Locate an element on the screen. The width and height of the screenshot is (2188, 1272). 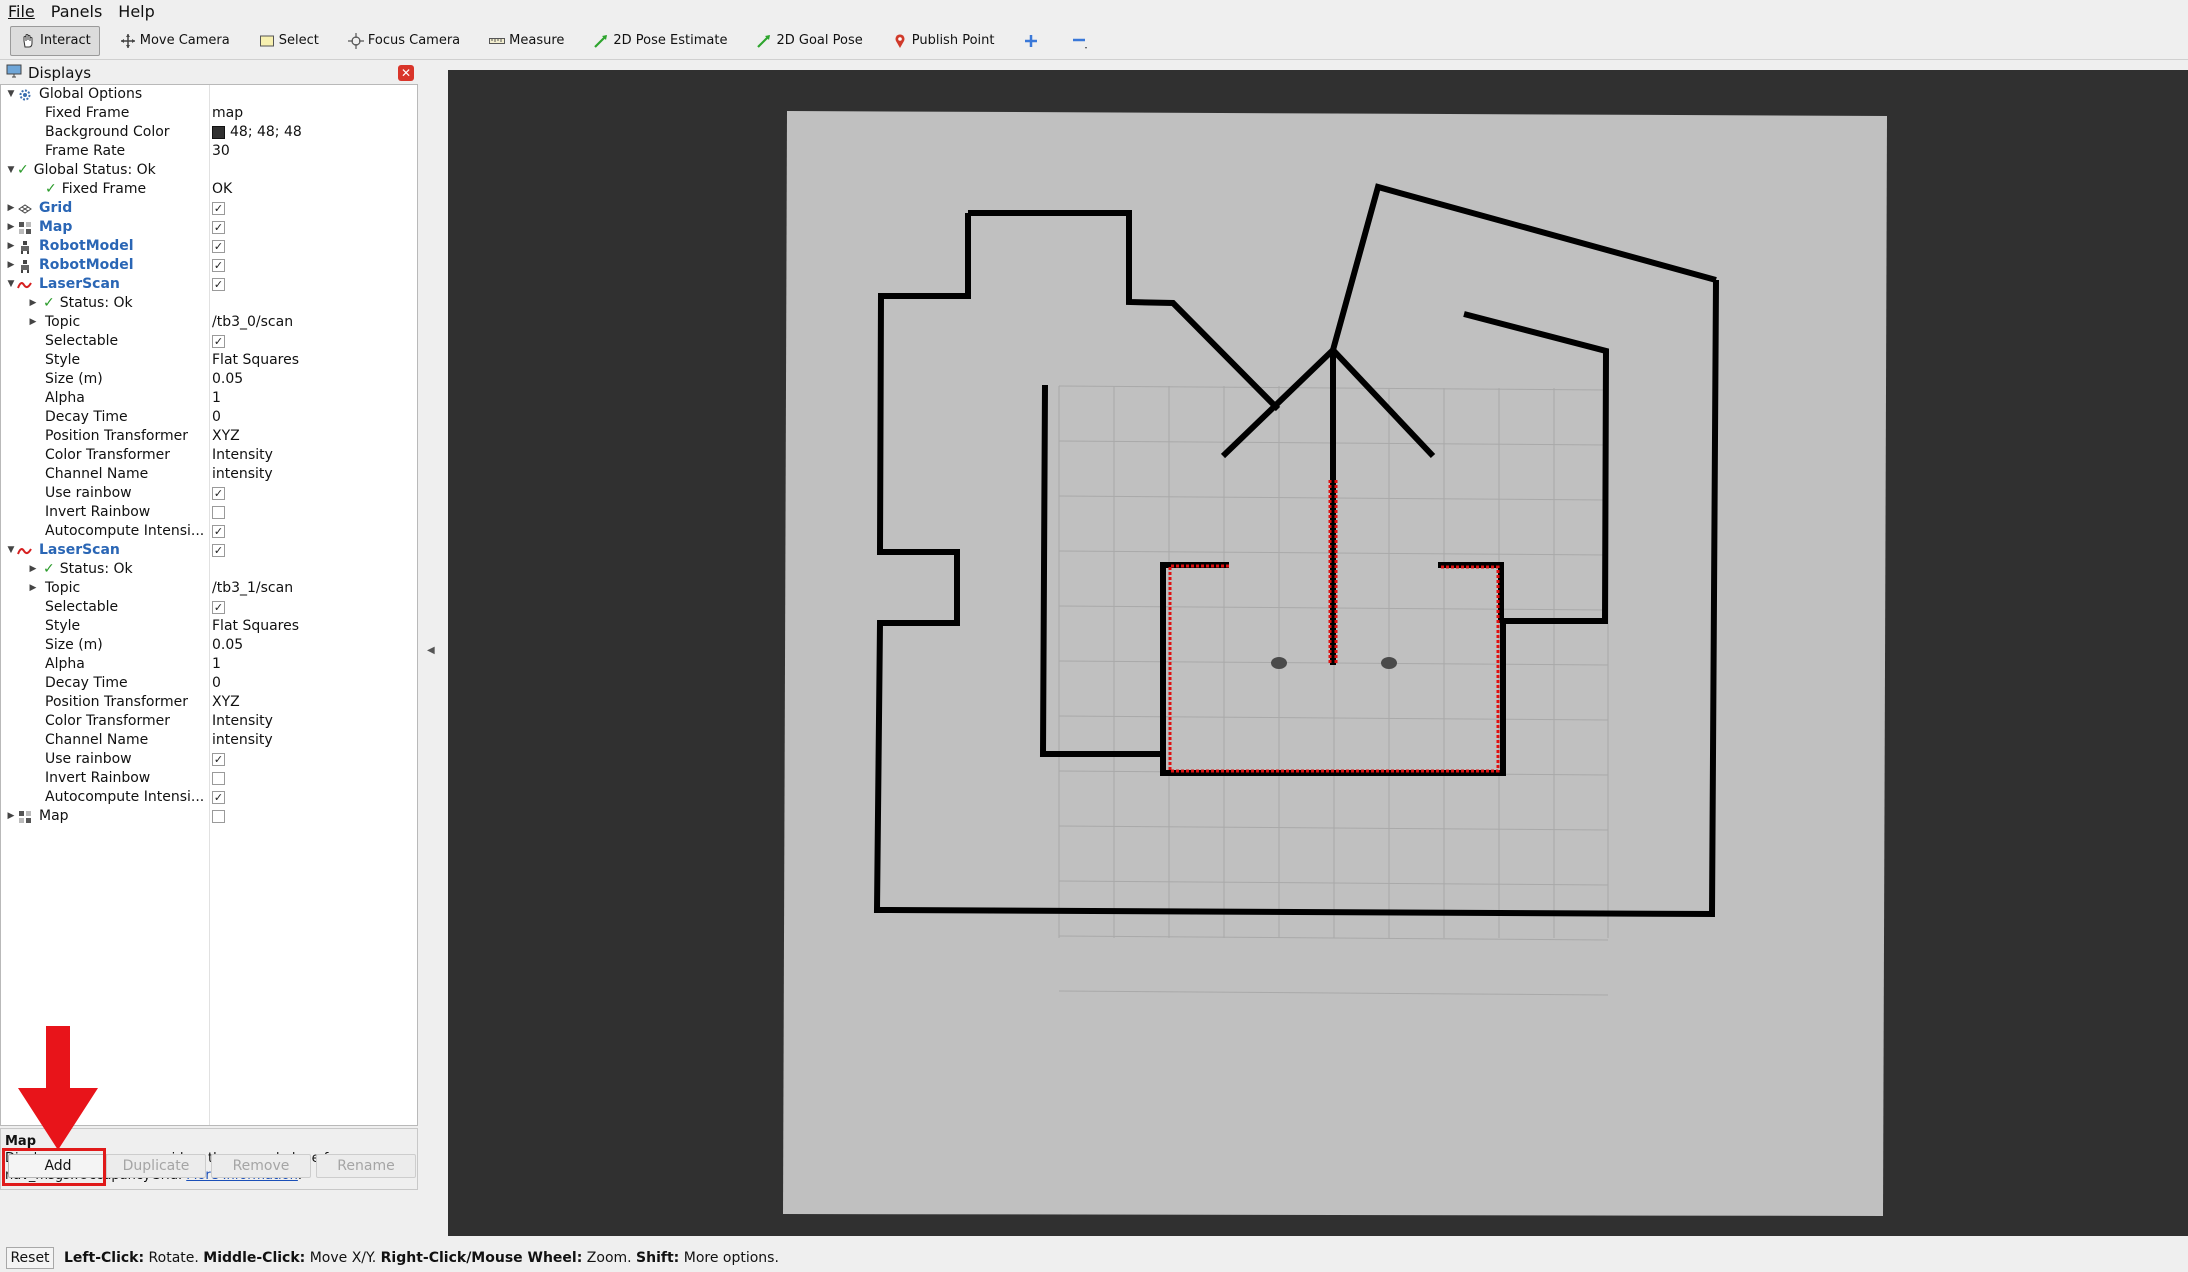
laser1-channel-value: intensity is located at coordinates (242, 474).